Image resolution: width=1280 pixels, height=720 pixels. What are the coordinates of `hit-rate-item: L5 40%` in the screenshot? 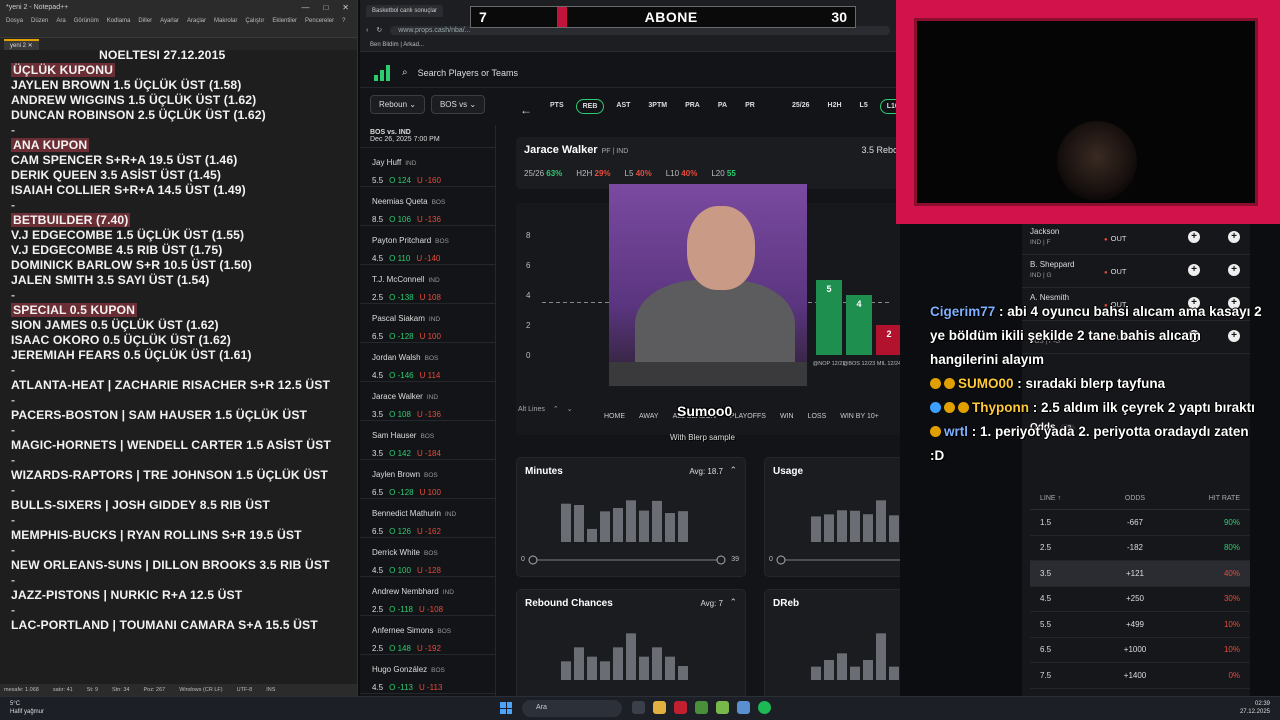 It's located at (638, 173).